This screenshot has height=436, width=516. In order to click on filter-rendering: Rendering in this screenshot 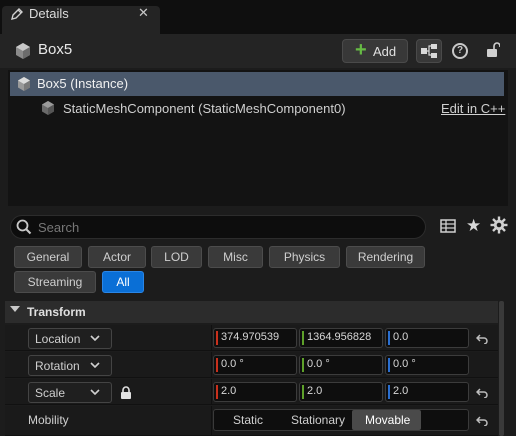, I will do `click(385, 257)`.